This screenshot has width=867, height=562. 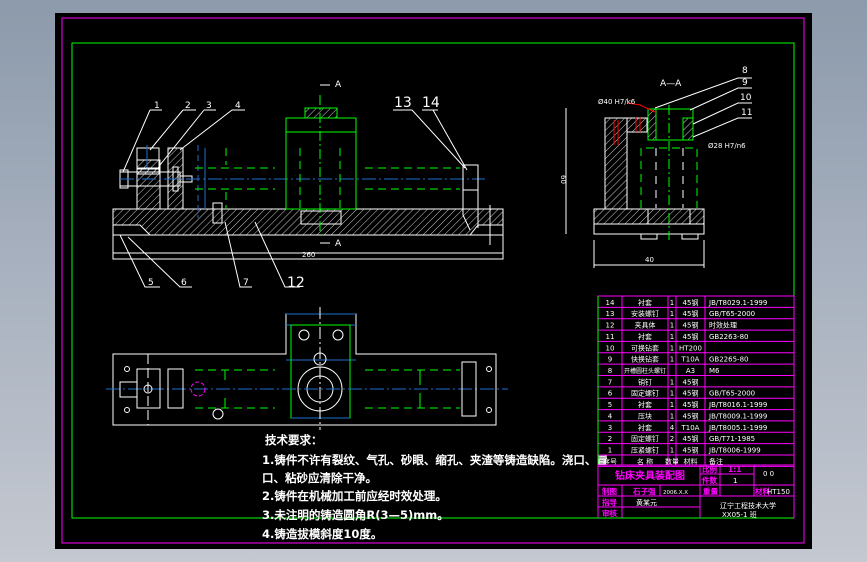 What do you see at coordinates (431, 103) in the screenshot?
I see `balloon-14: 14` at bounding box center [431, 103].